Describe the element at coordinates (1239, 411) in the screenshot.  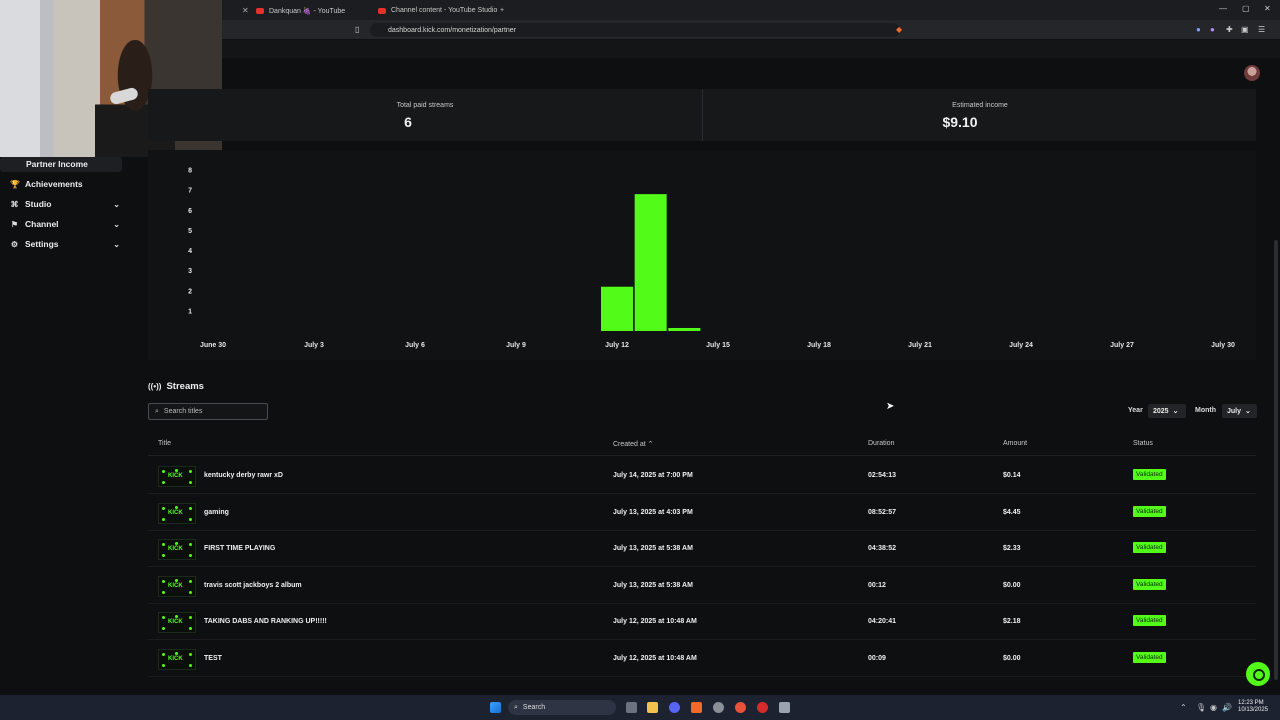
I see `month-select: July ⌄` at that location.